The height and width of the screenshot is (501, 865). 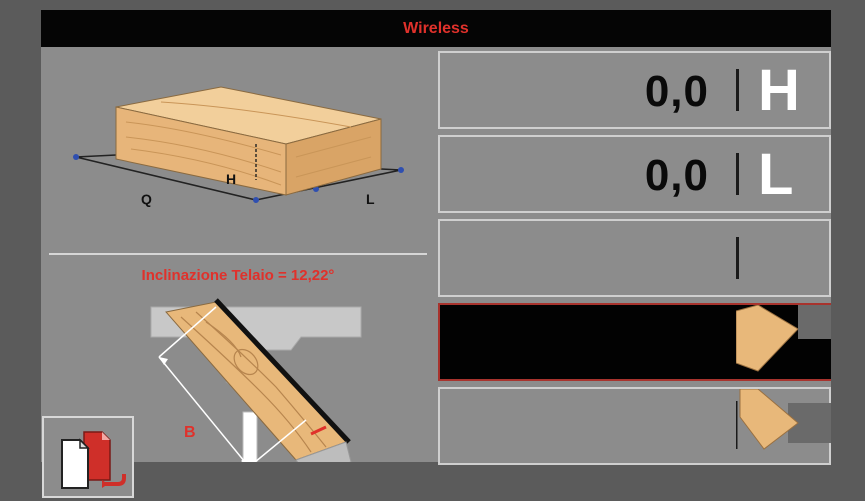 What do you see at coordinates (676, 175) in the screenshot?
I see `value-l: 0,0` at bounding box center [676, 175].